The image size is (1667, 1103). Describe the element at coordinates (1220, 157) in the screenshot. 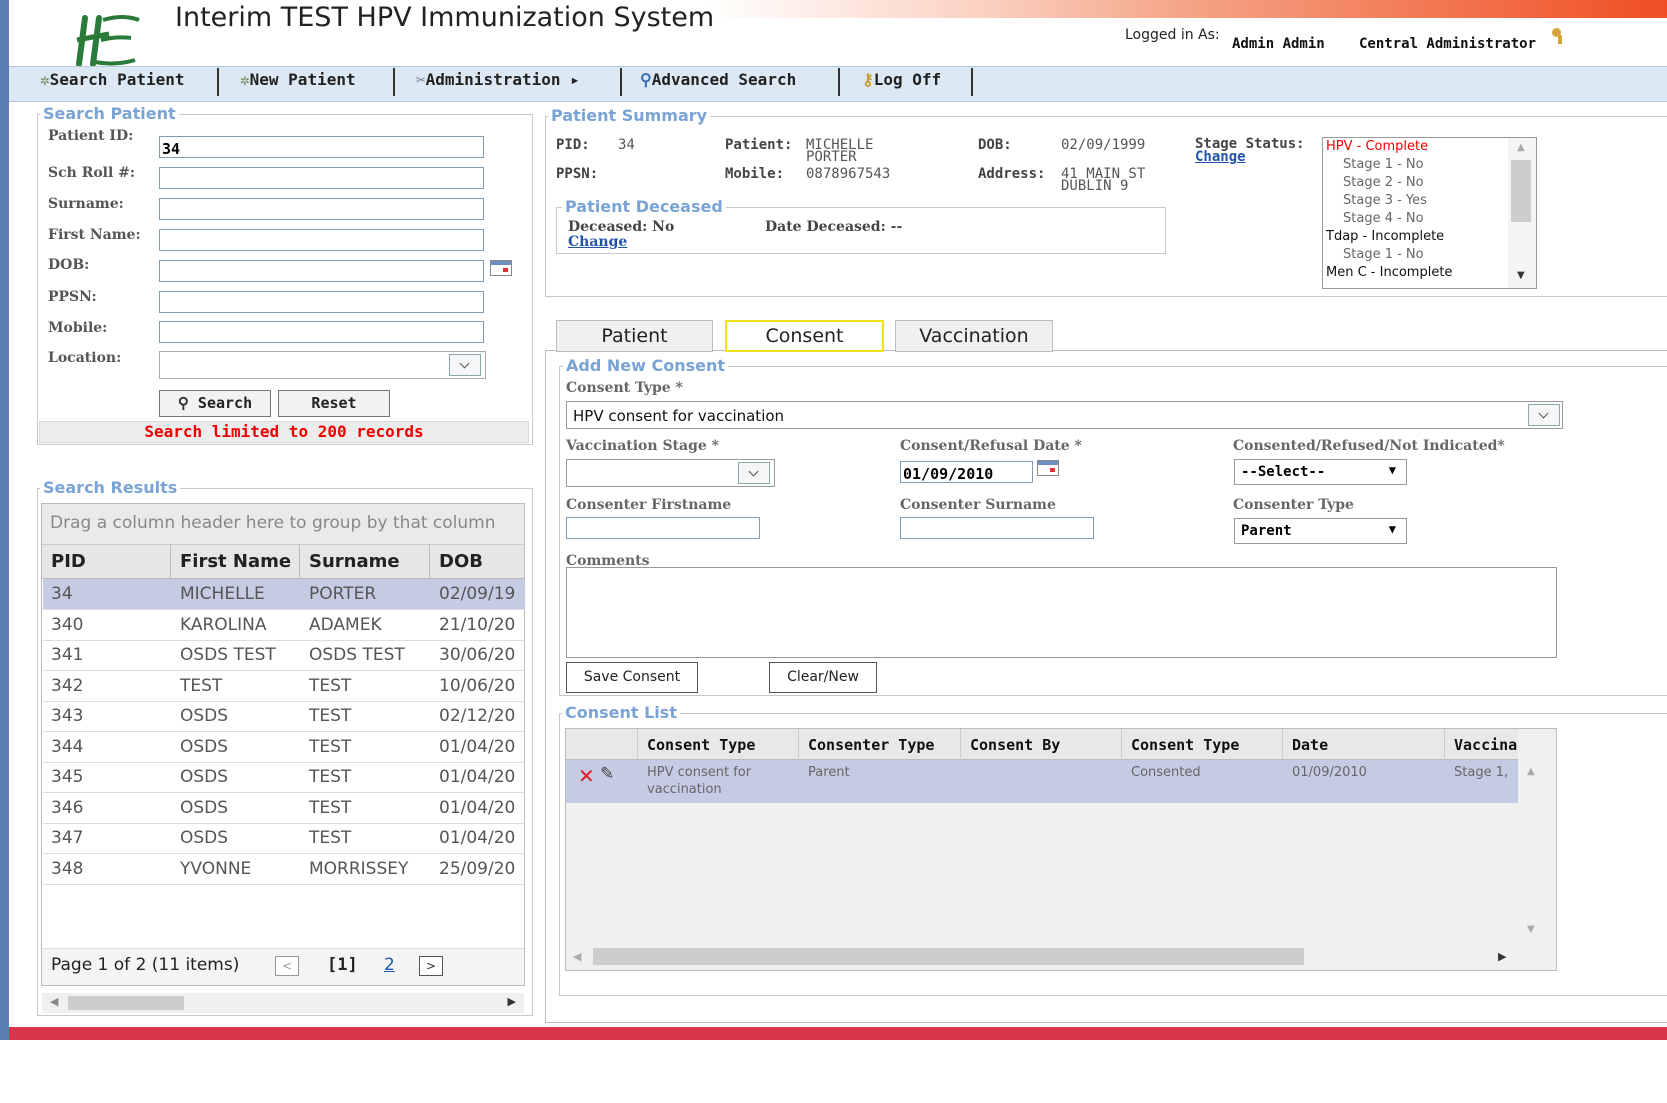

I see `stage-status-change-link: Change` at that location.